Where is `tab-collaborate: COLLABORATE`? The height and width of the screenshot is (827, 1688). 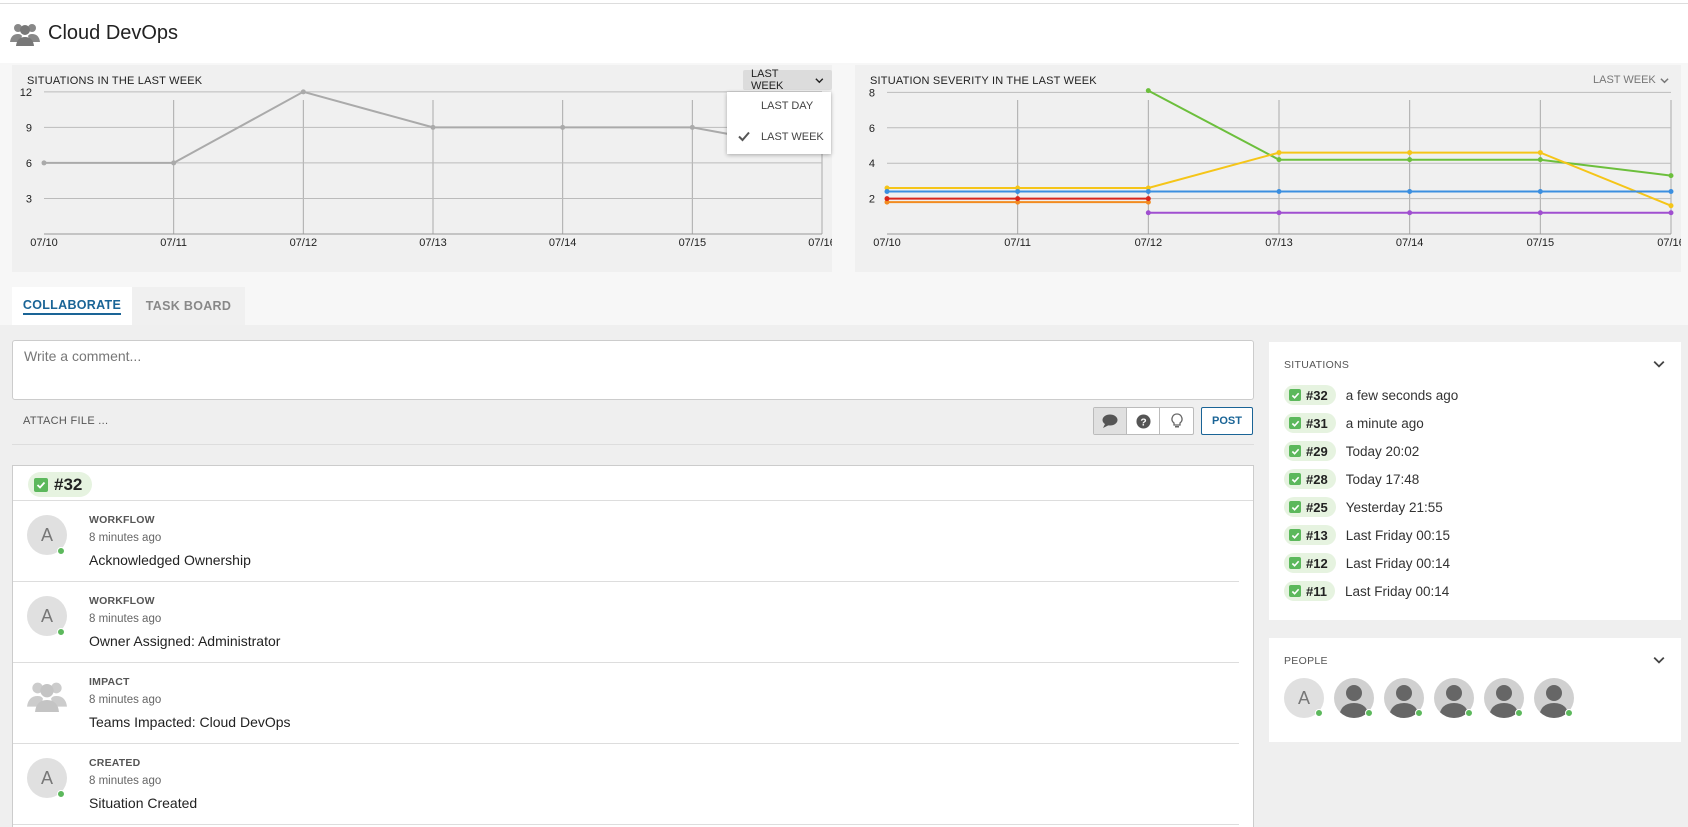 tab-collaborate: COLLABORATE is located at coordinates (72, 306).